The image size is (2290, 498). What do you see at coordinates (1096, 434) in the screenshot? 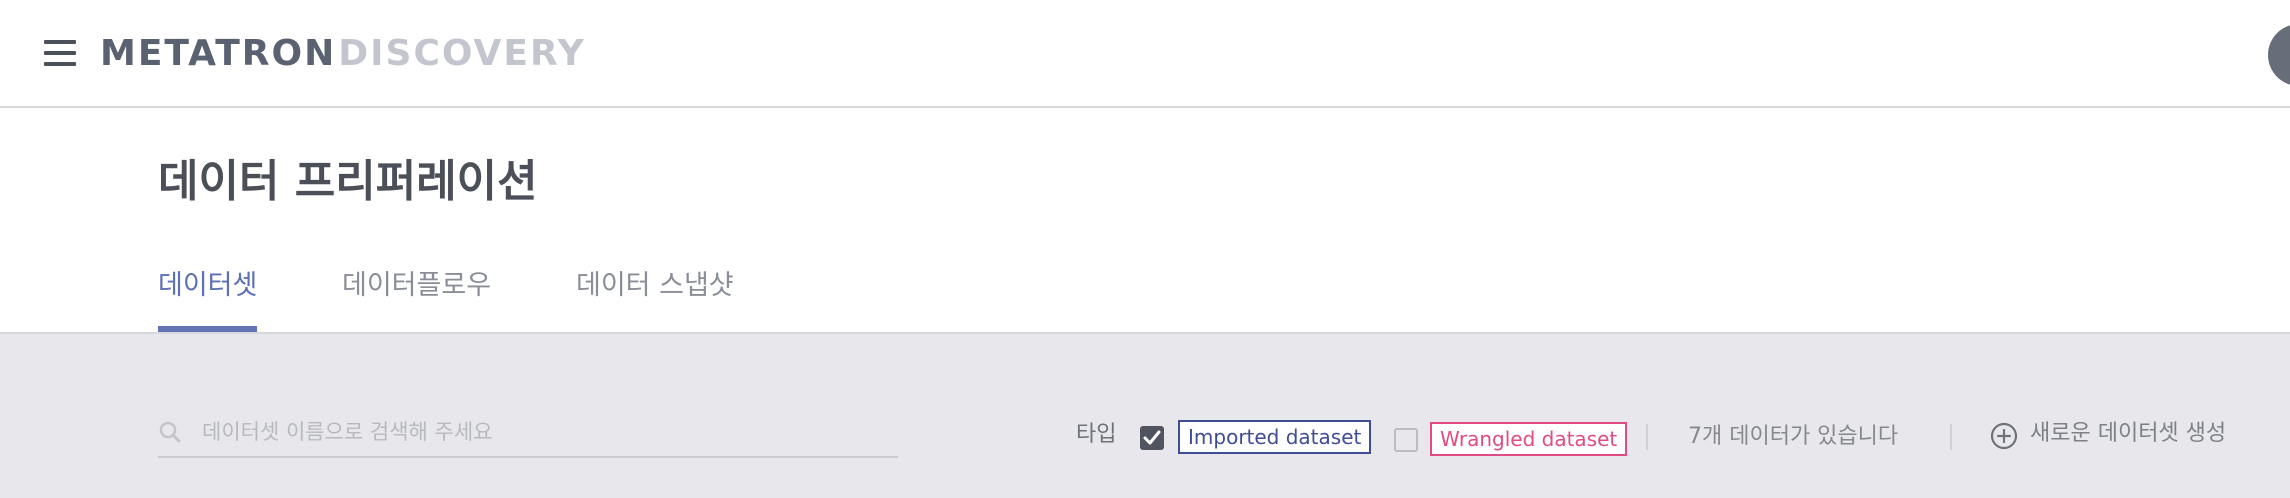
I see `type-filter-label: 타입` at bounding box center [1096, 434].